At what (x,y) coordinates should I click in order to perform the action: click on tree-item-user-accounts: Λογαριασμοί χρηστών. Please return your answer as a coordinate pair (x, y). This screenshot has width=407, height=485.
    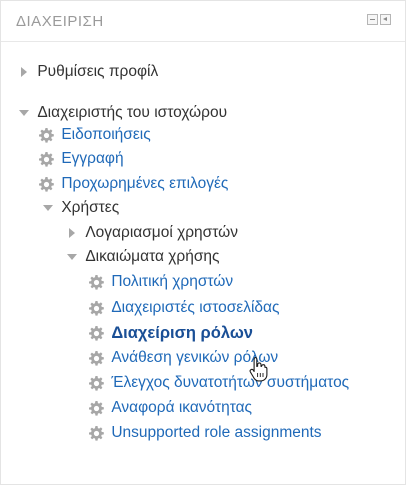
    Looking at the image, I should click on (152, 233).